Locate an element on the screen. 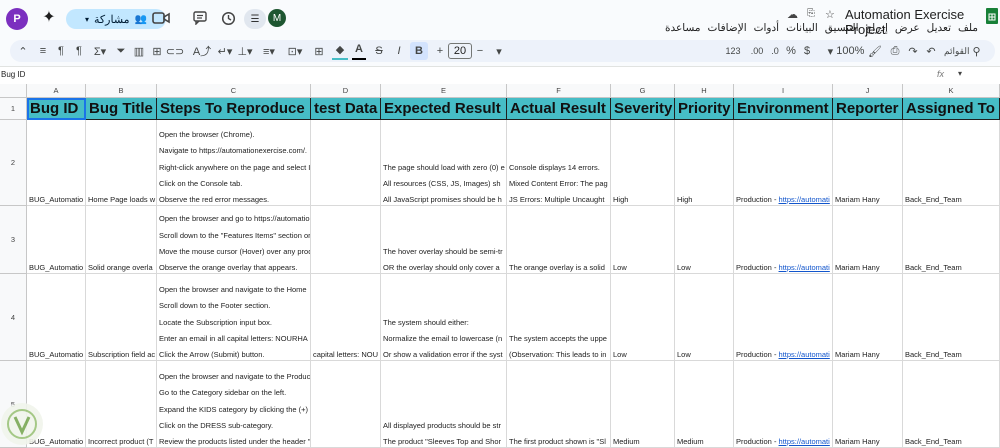 The image size is (1000, 448). menu-file: ملف is located at coordinates (968, 28).